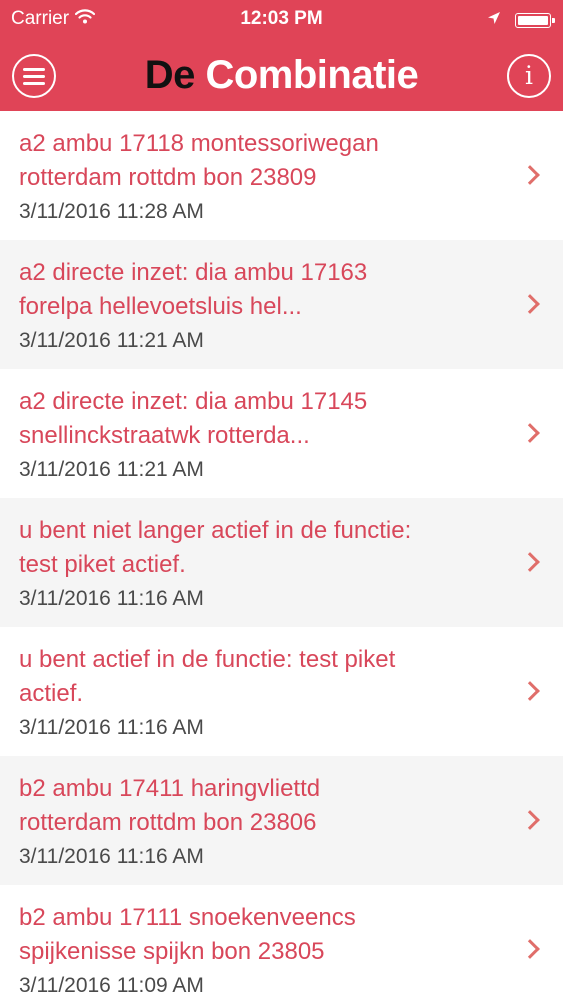  I want to click on app-title-de: De, so click(170, 75).